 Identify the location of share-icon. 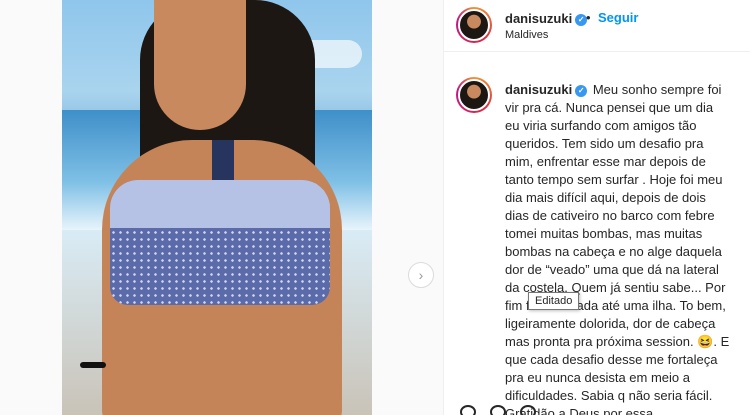
(528, 410).